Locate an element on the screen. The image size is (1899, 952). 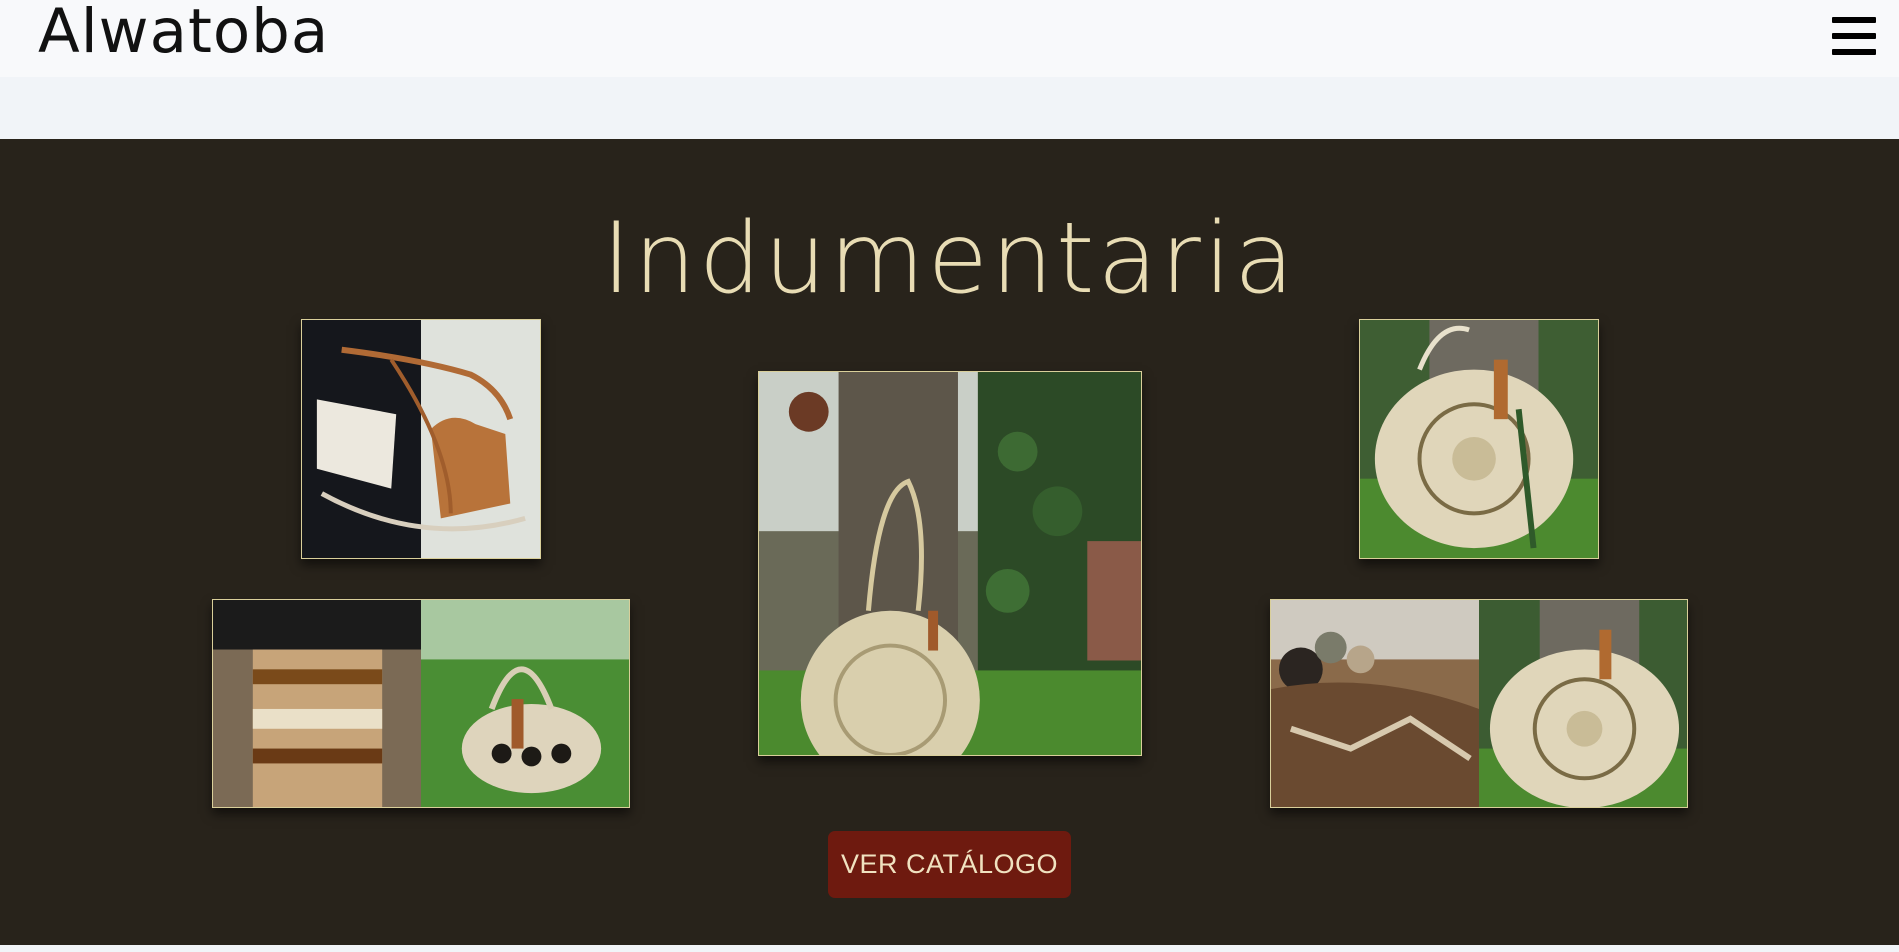
round-woven-bag-photo is located at coordinates (1479, 439).